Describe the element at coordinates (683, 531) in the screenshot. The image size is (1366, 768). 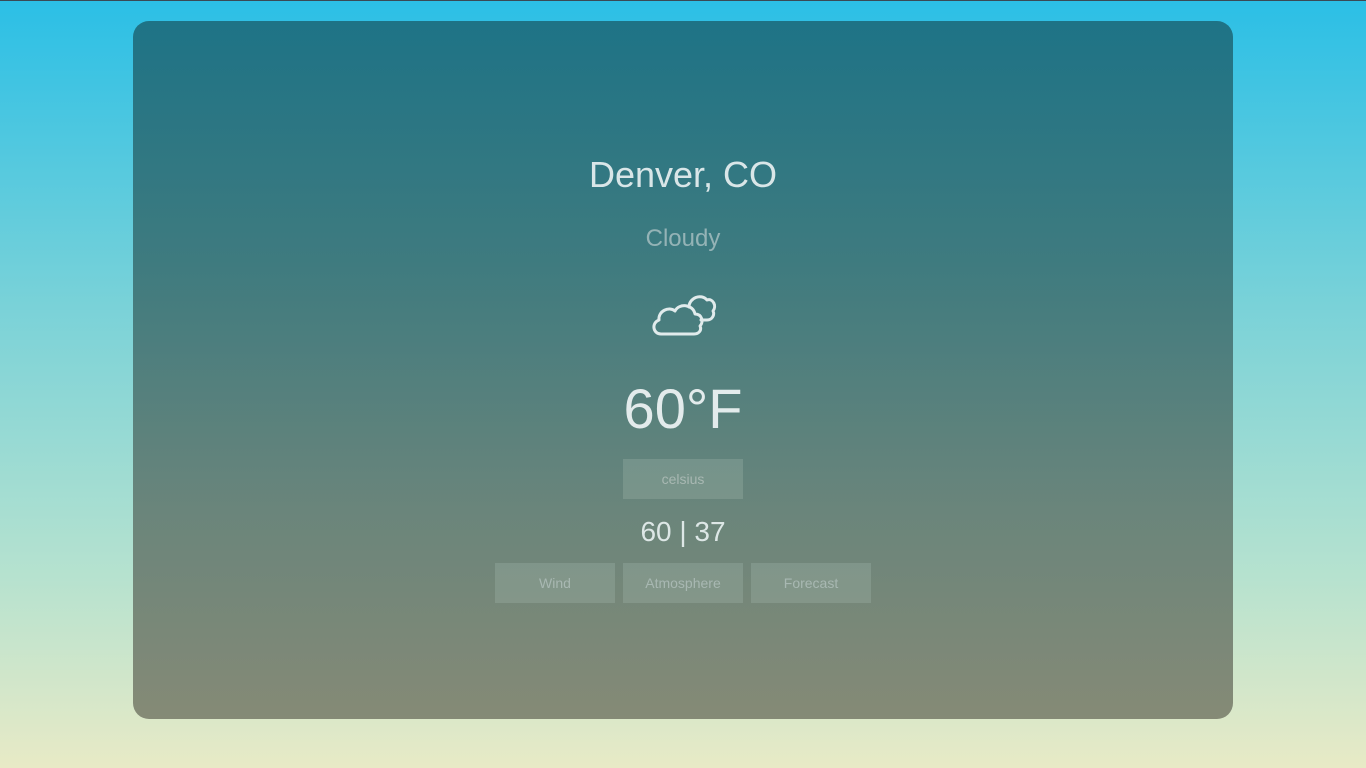
I see `high-low-temperature: 60 | 37` at that location.